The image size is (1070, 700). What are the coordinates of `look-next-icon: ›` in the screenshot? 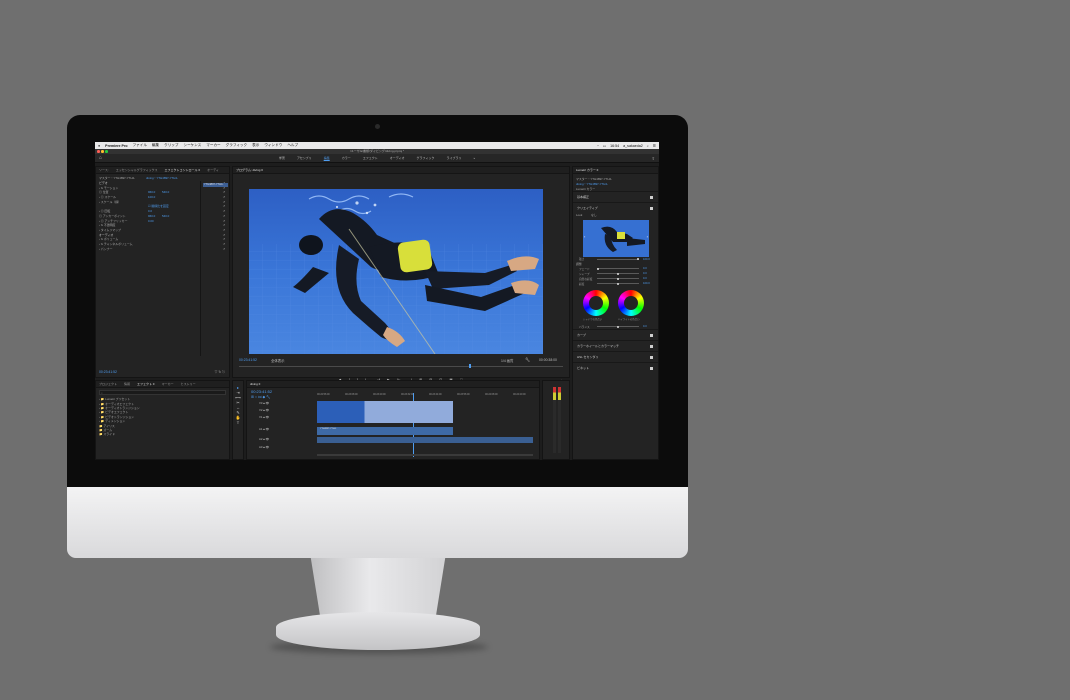 It's located at (647, 236).